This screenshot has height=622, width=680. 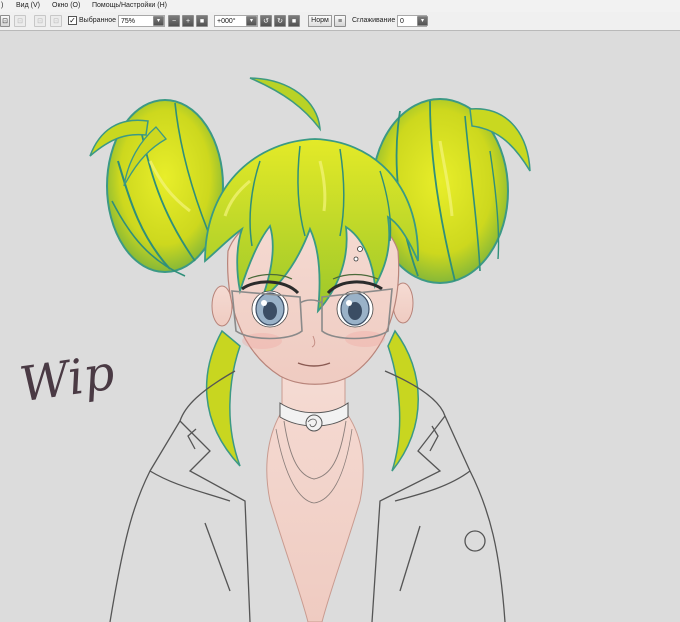 I want to click on tool-first-icon: ⊡, so click(x=5, y=21).